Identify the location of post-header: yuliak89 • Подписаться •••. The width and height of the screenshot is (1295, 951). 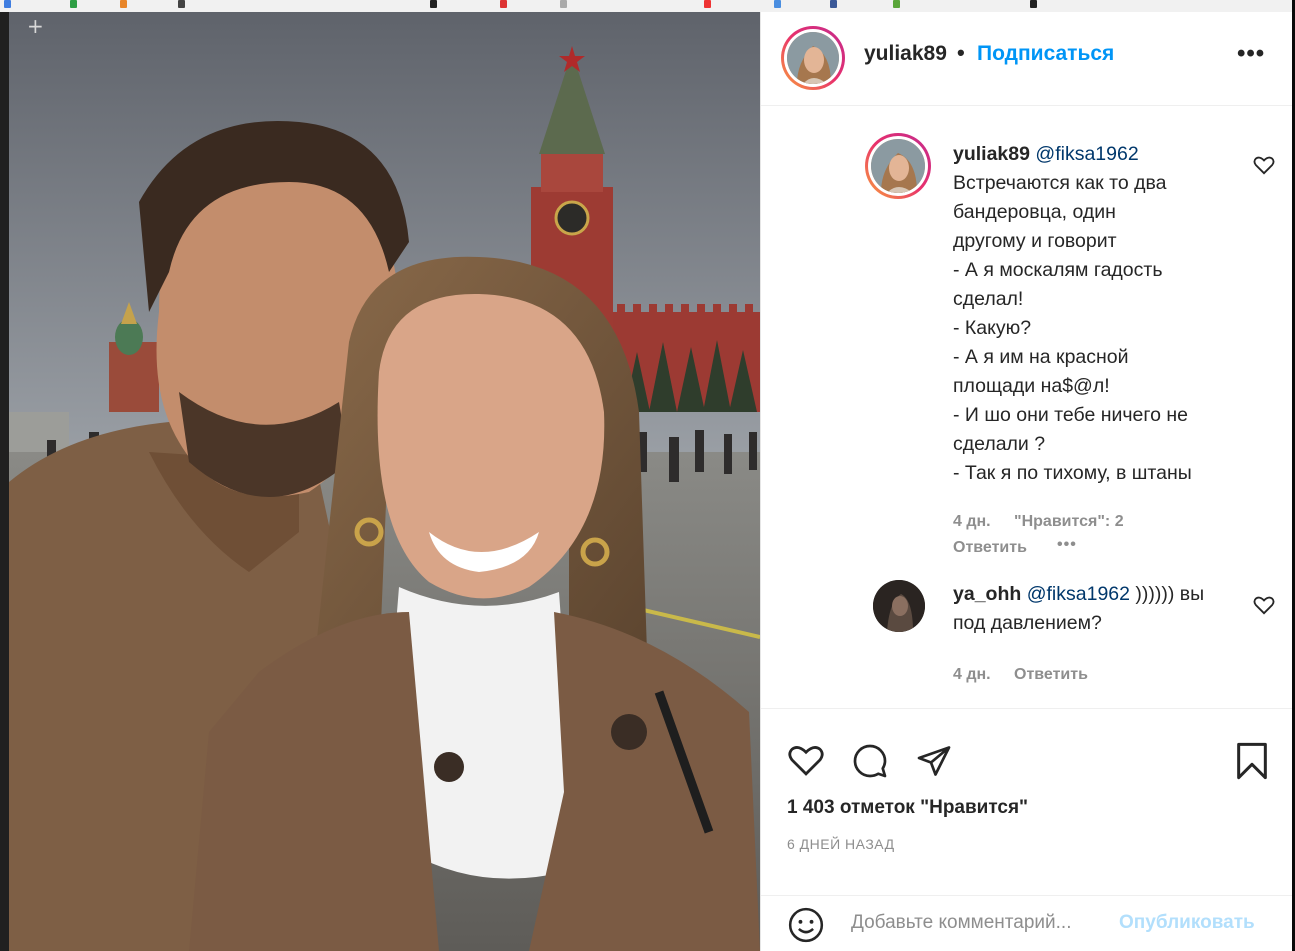
(1027, 59).